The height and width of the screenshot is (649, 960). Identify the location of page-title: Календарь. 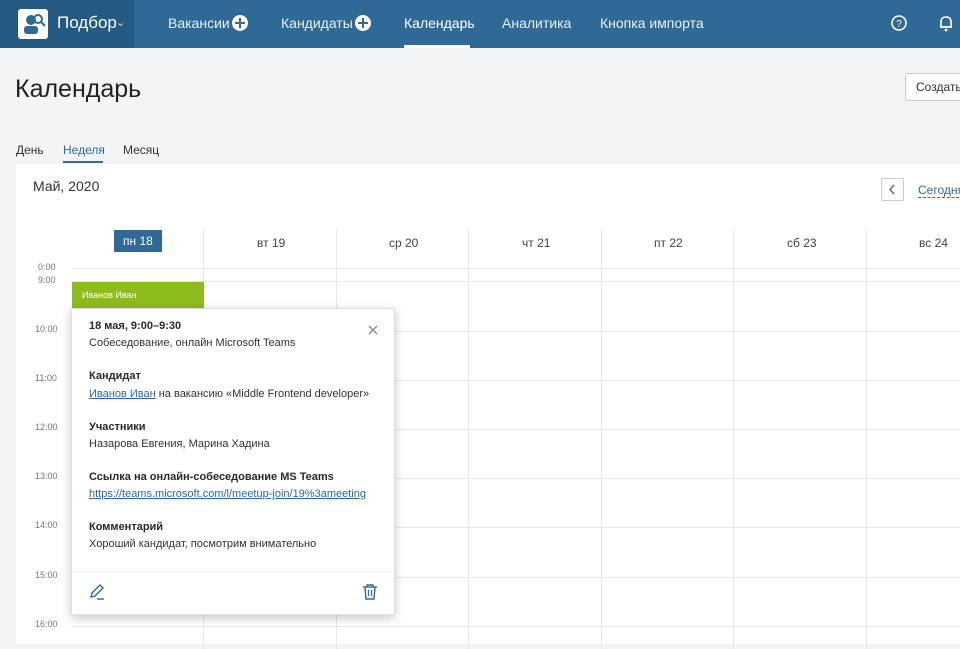
(78, 89).